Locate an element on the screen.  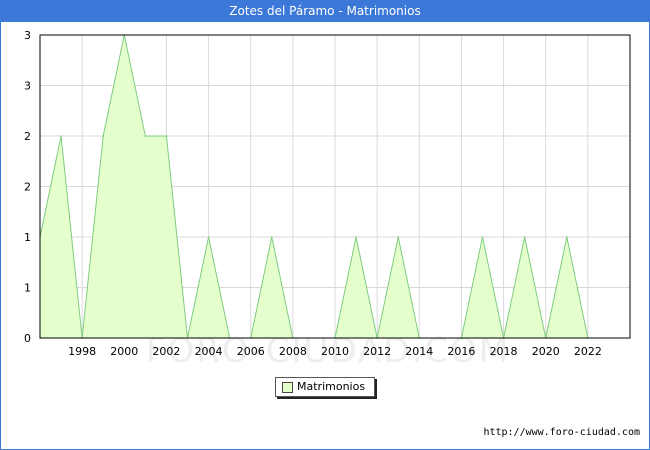
x-tick-label: 2000 is located at coordinates (124, 351).